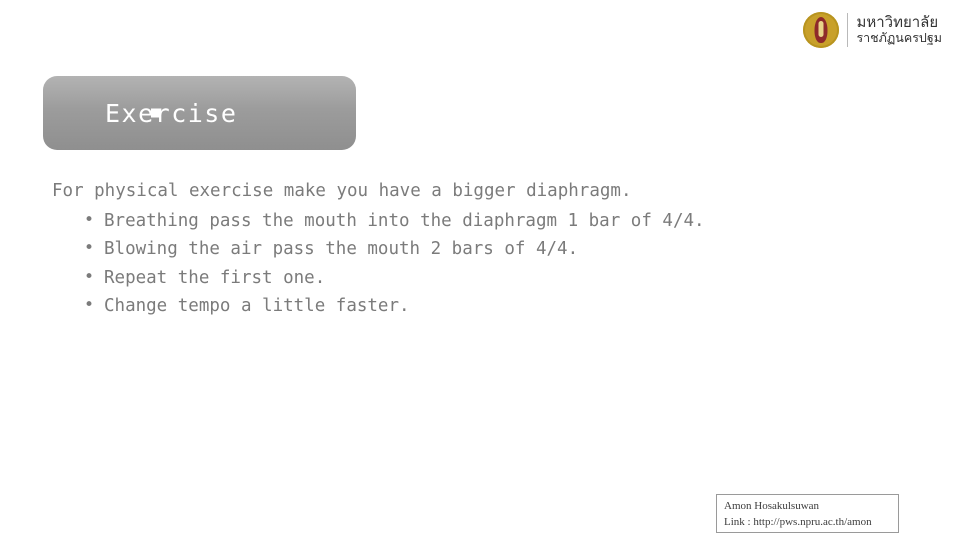 The image size is (960, 540). I want to click on square-bullet-icon, so click(155, 113).